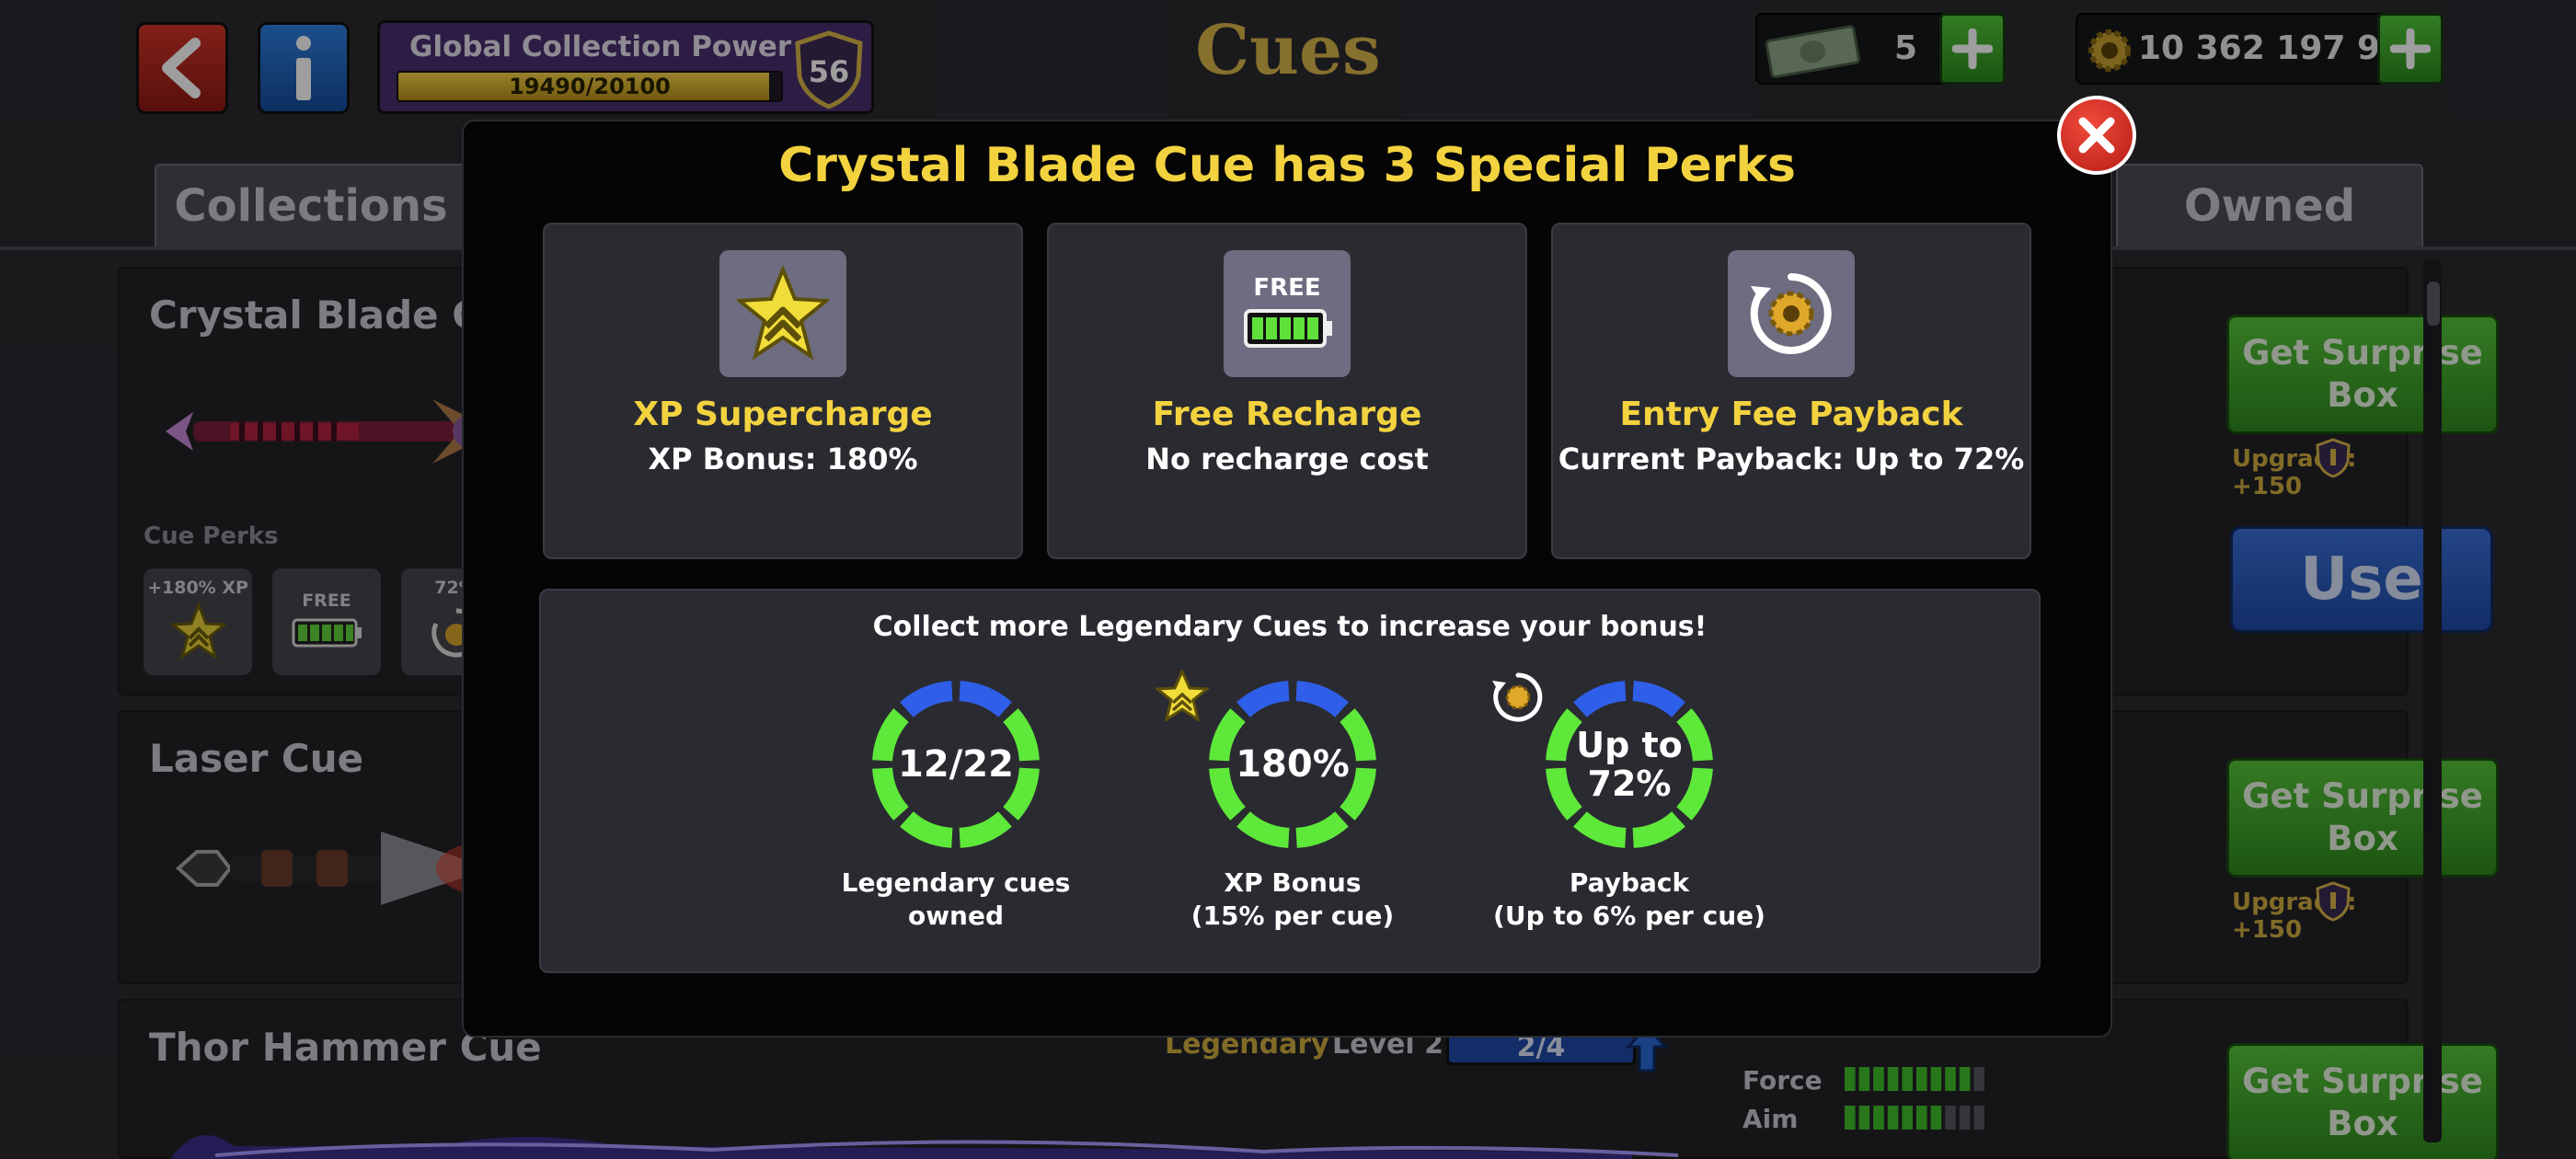  What do you see at coordinates (956, 882) in the screenshot?
I see `caption-line: Legendary cues` at bounding box center [956, 882].